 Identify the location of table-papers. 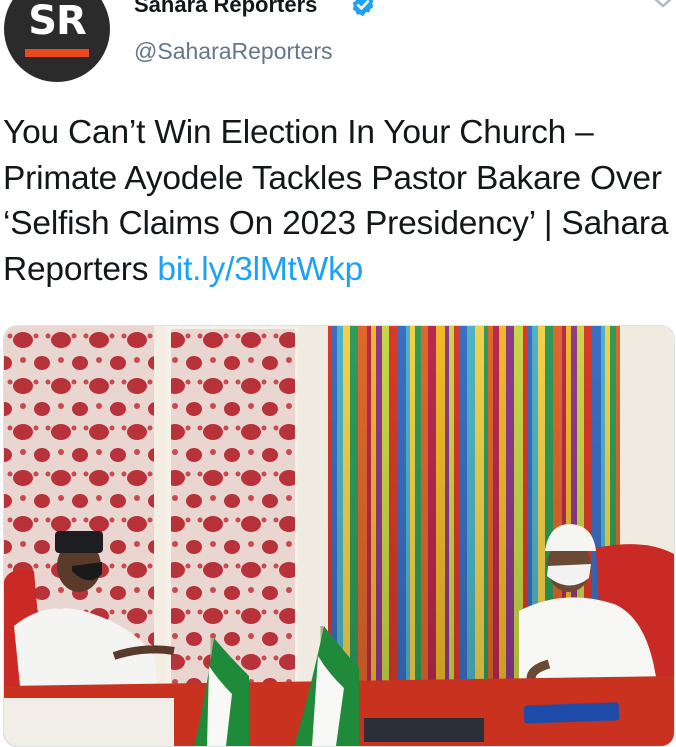
(89, 722).